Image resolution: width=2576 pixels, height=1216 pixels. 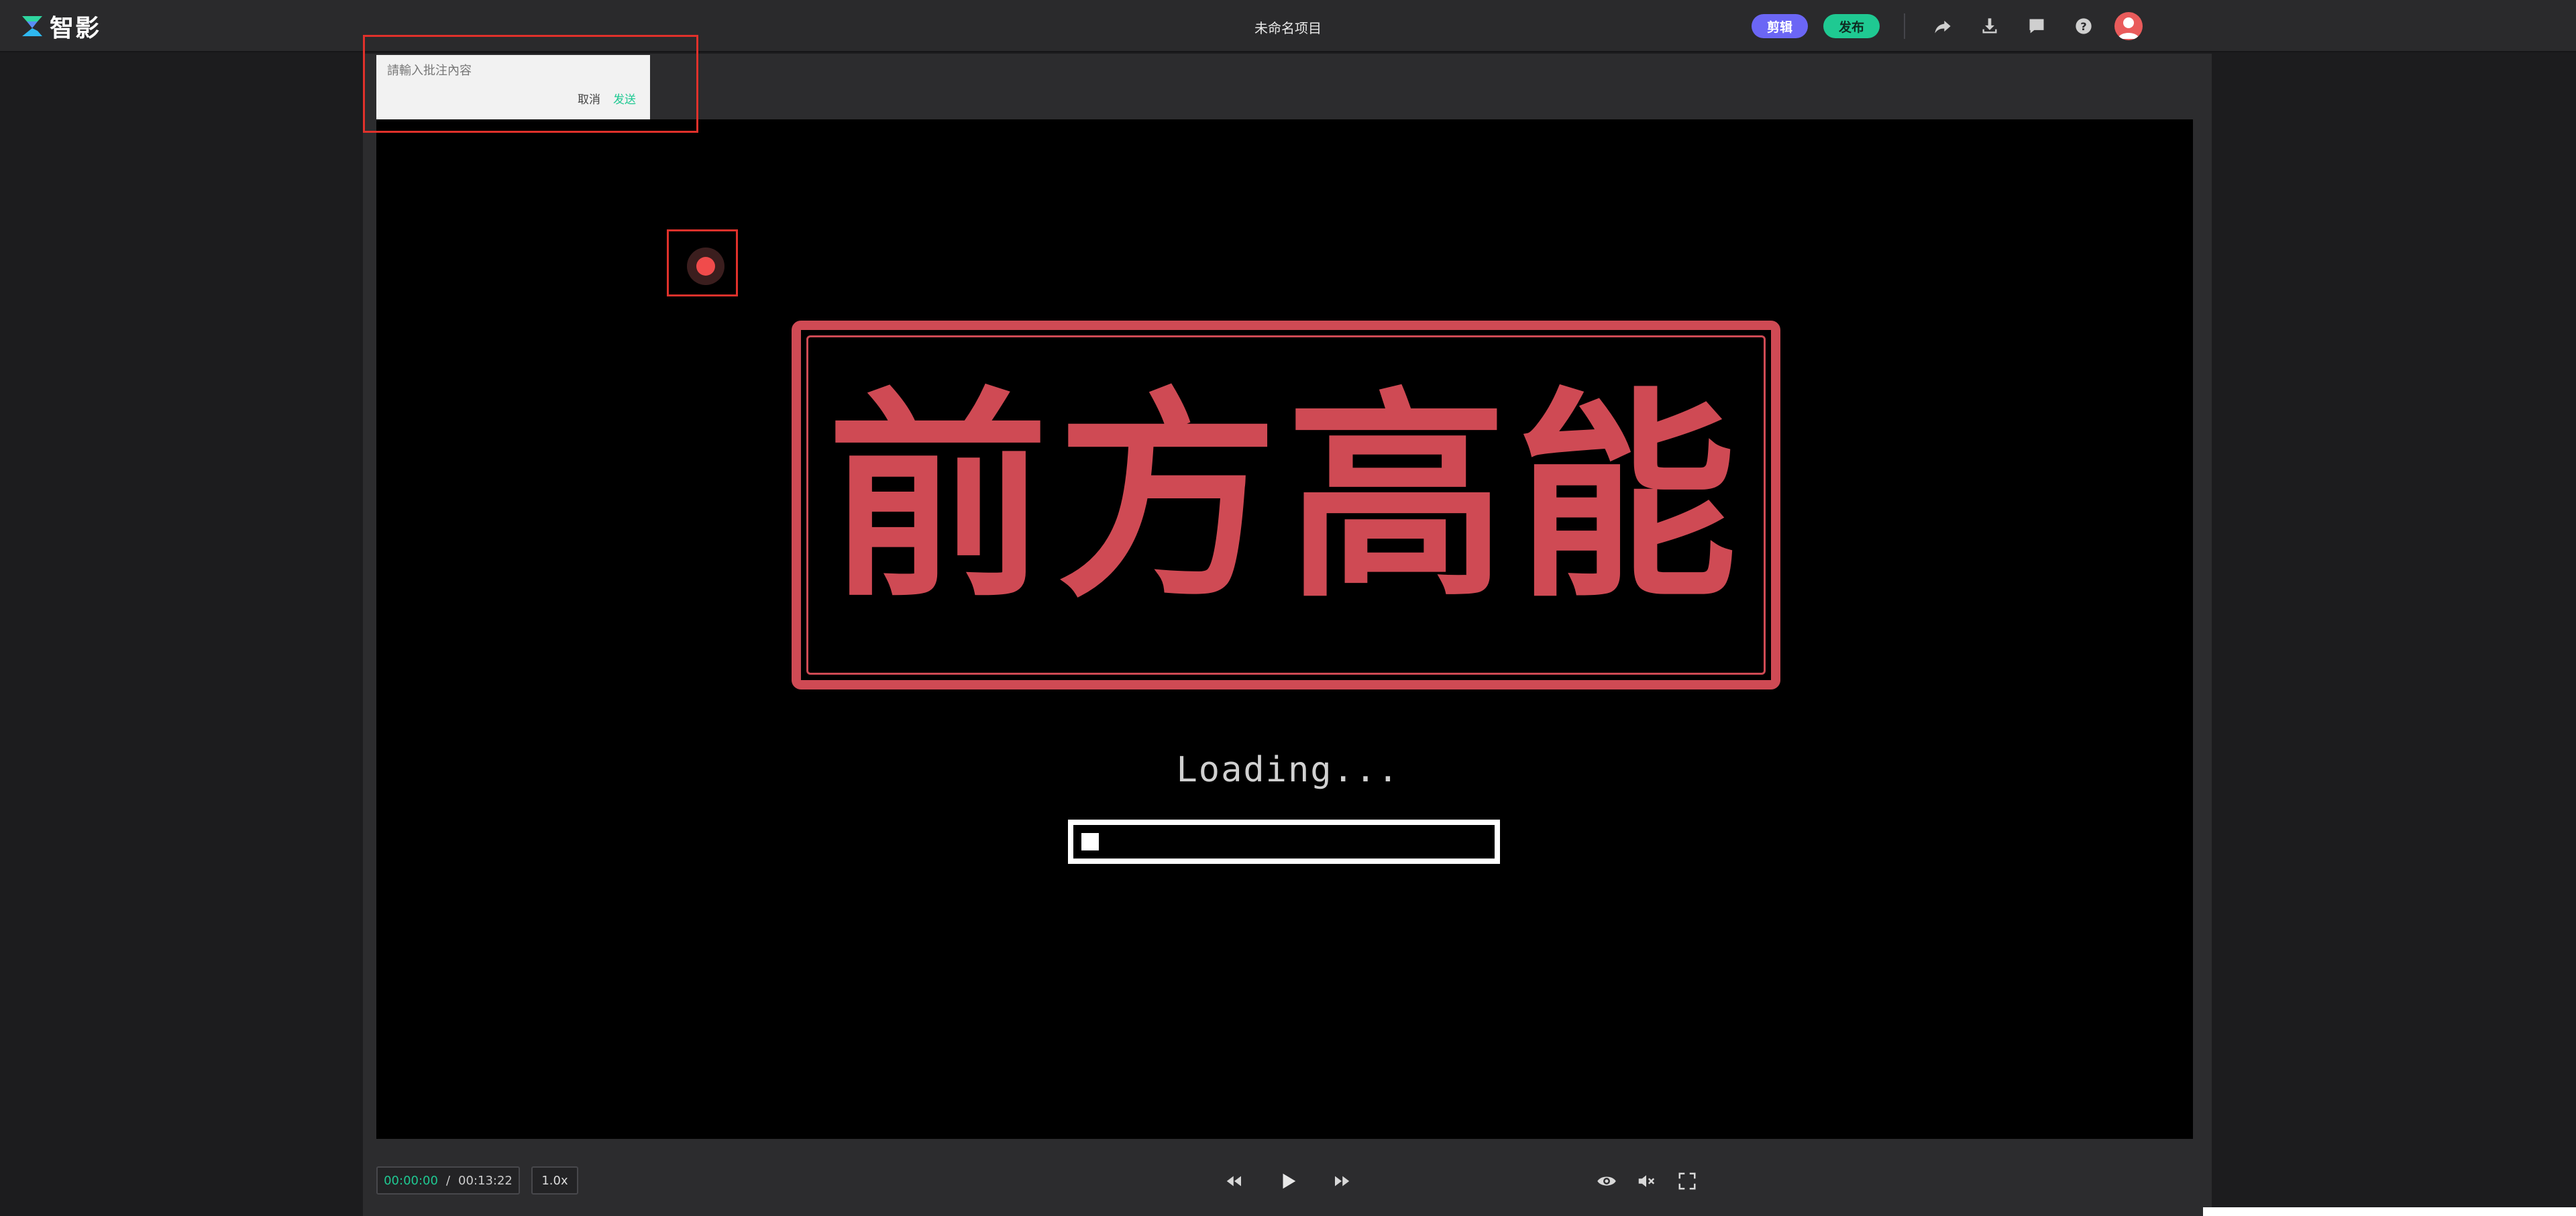 What do you see at coordinates (1989, 26) in the screenshot?
I see `download-icon` at bounding box center [1989, 26].